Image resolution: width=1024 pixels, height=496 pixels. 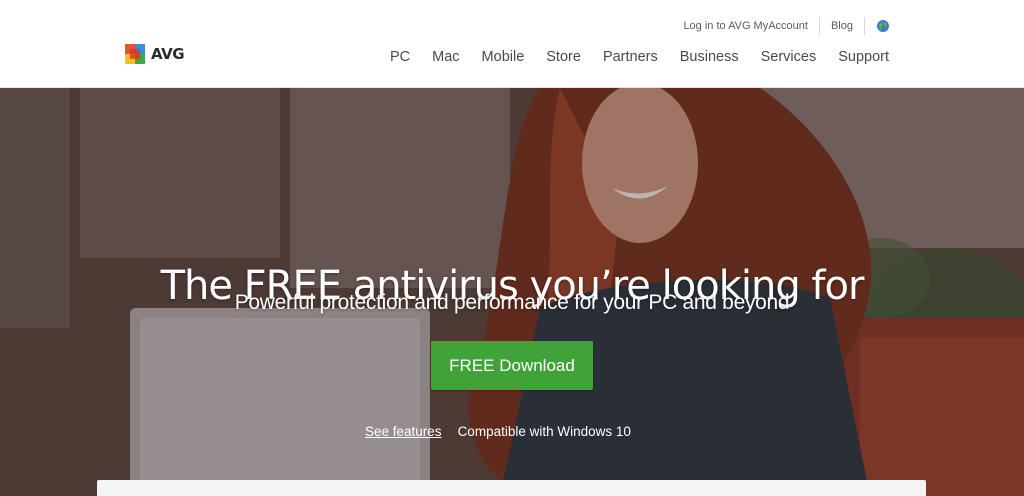 I want to click on nav-item-mobile: Mobile, so click(x=503, y=57).